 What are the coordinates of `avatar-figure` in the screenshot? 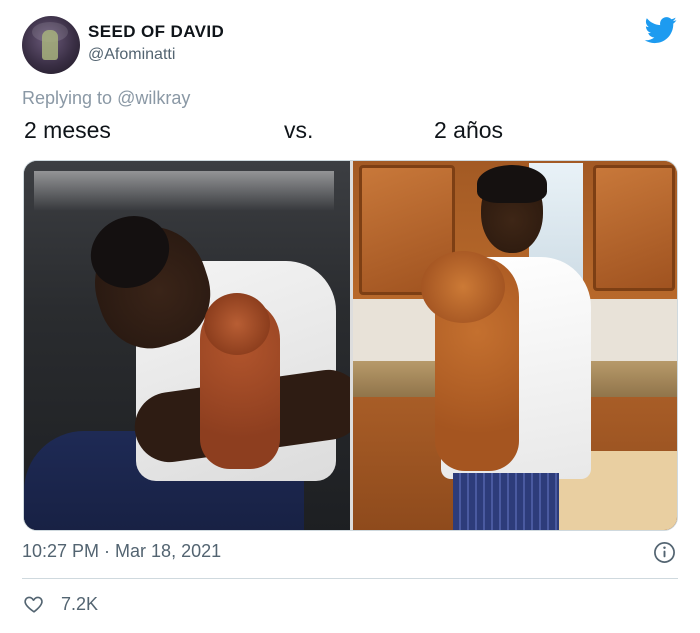 It's located at (50, 45).